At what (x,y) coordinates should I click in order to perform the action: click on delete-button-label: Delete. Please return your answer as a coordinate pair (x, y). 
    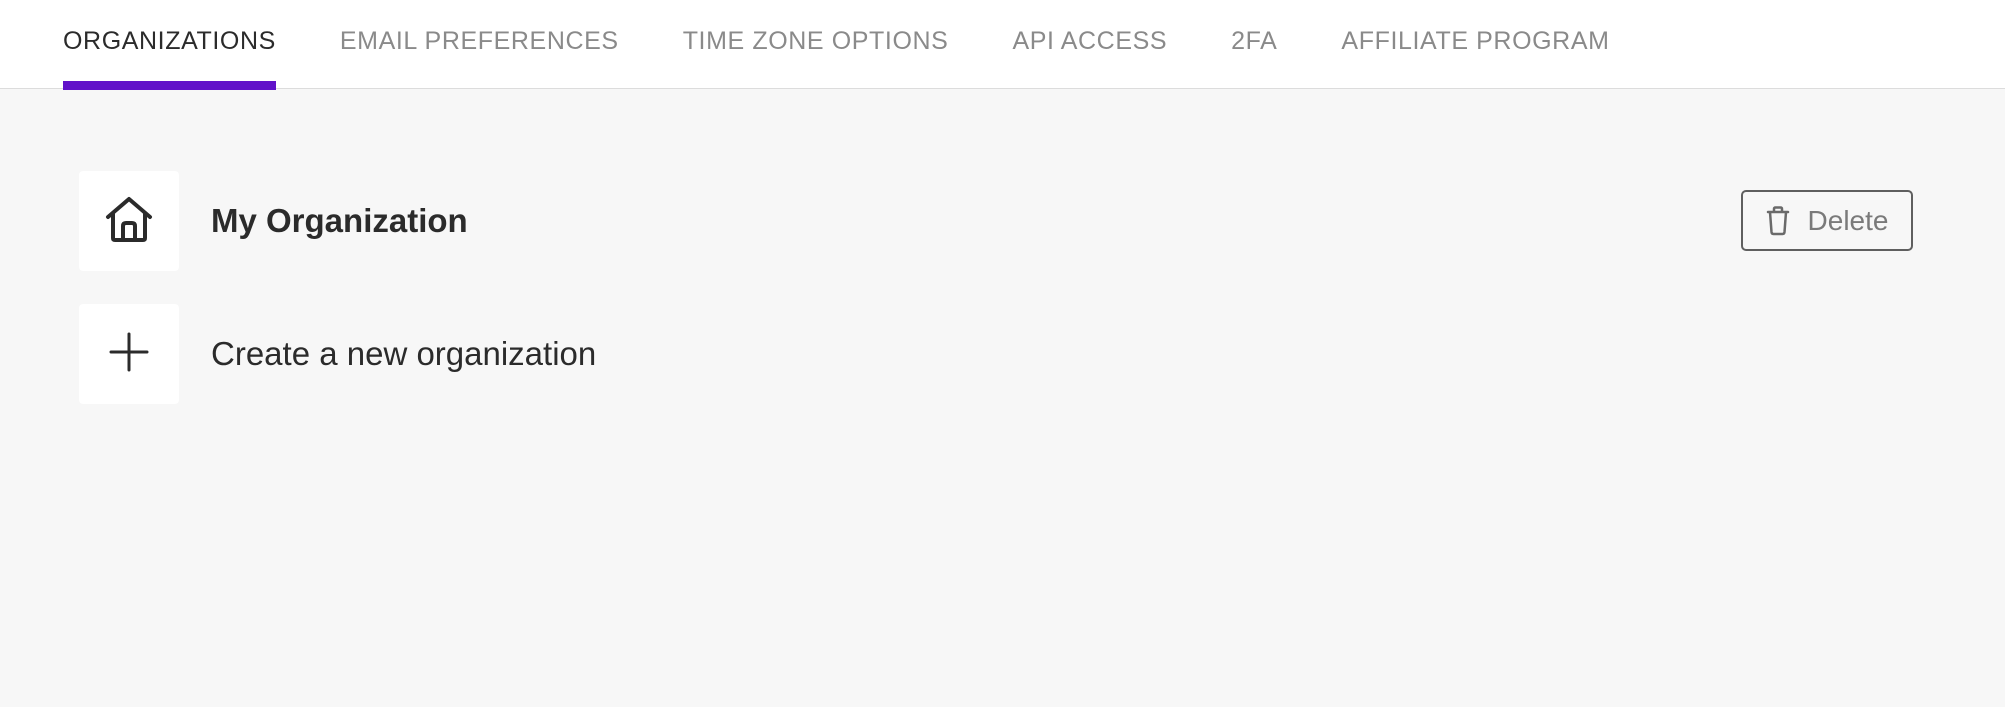
    Looking at the image, I should click on (1848, 220).